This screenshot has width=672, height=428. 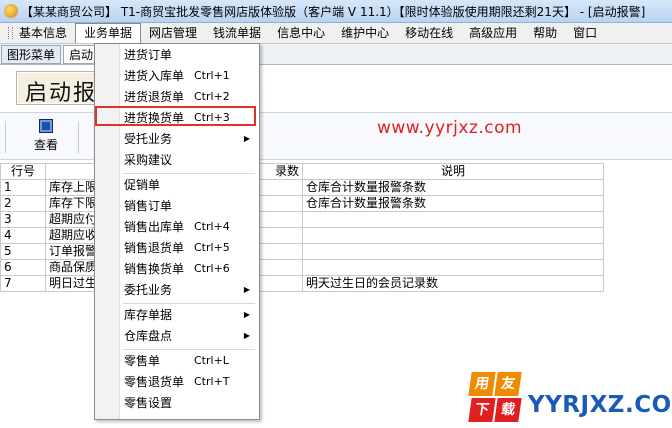 I want to click on logo-char: 用, so click(x=482, y=384).